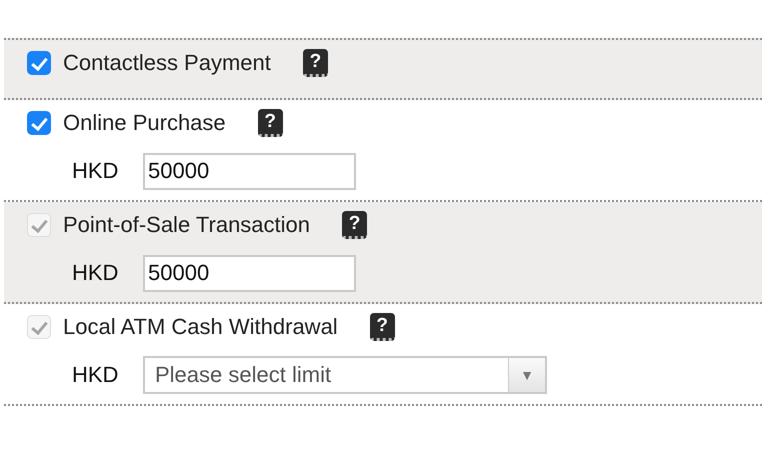  I want to click on option-label: Local ATM Cash Withdrawal, so click(200, 327).